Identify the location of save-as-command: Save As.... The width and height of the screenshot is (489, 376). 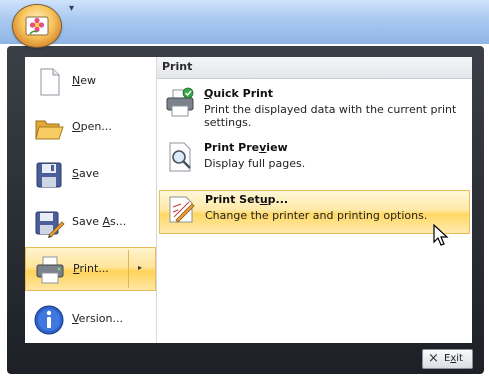
(90, 223).